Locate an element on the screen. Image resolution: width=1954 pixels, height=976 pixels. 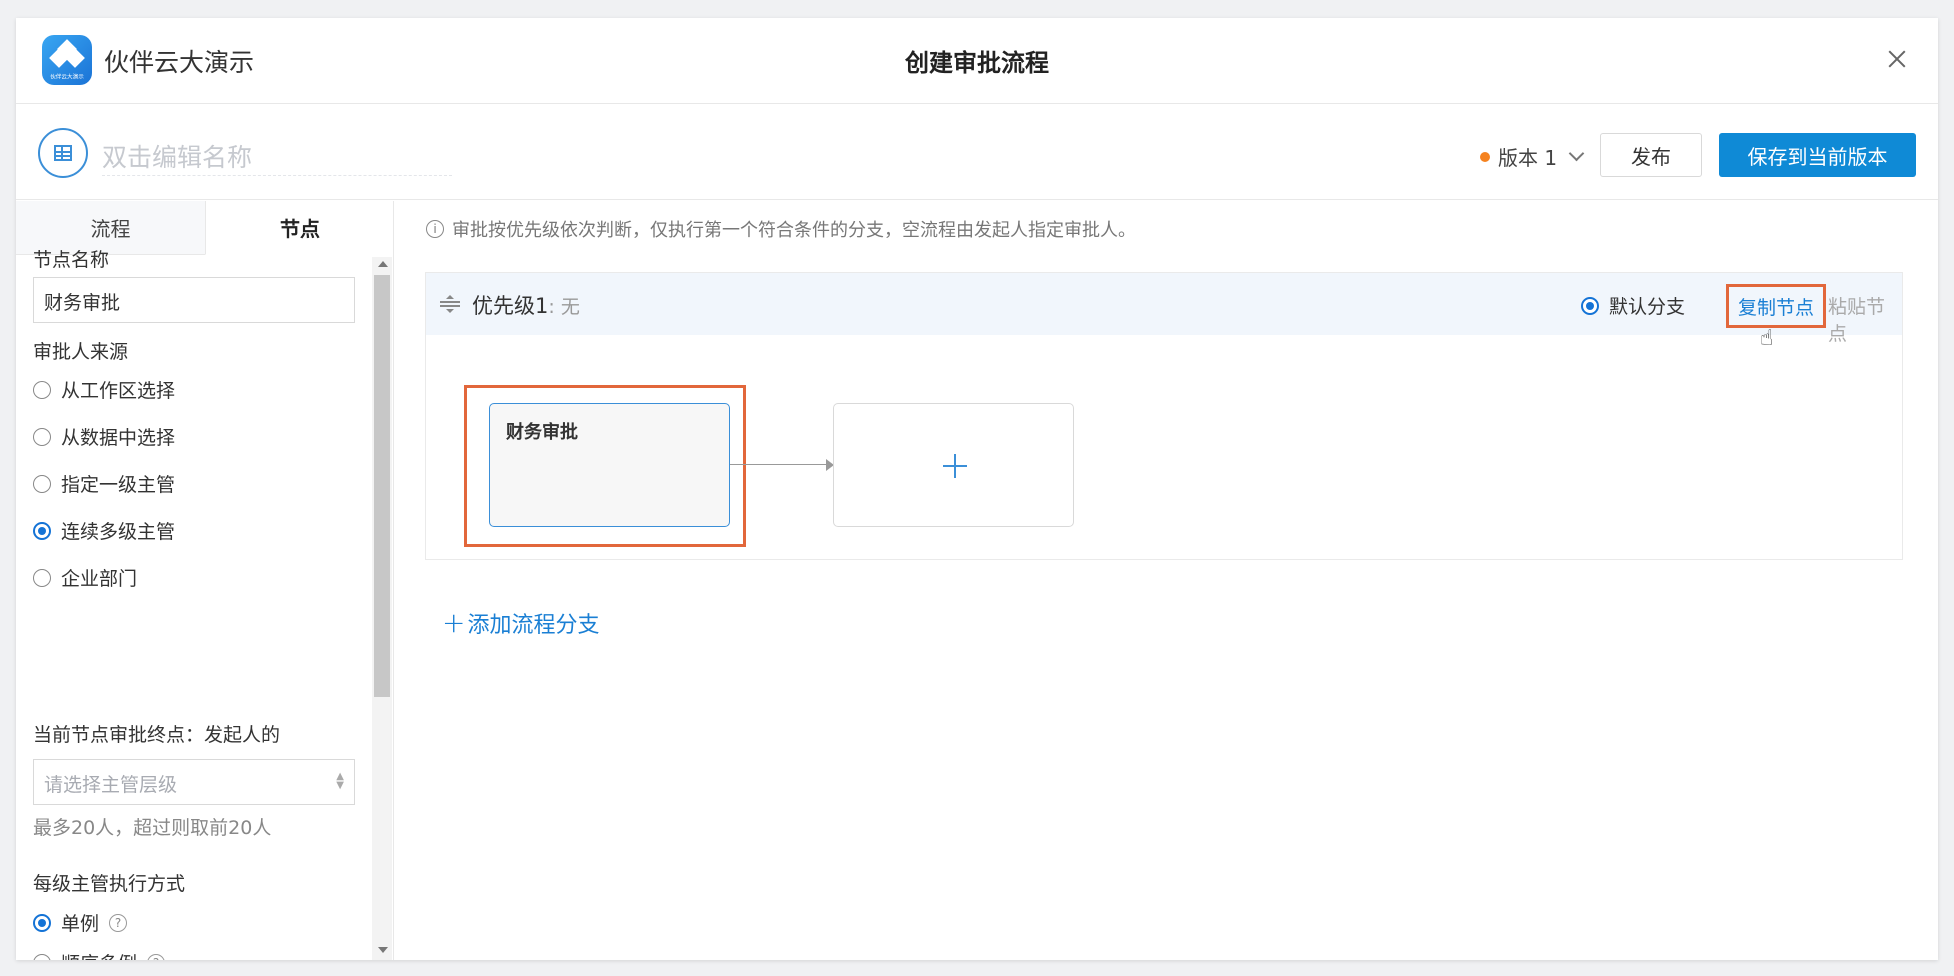
branch-condition: : 无 is located at coordinates (564, 307).